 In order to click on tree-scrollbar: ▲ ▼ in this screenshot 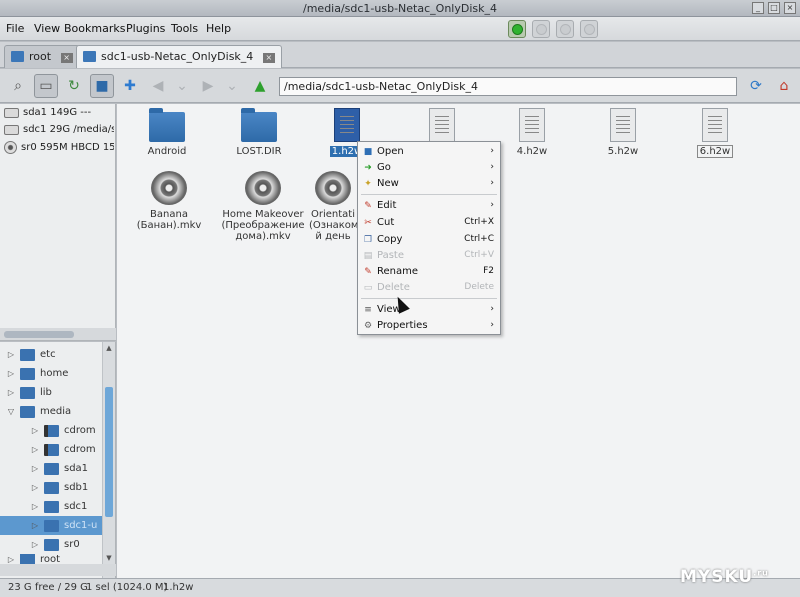, I will do `click(108, 460)`.